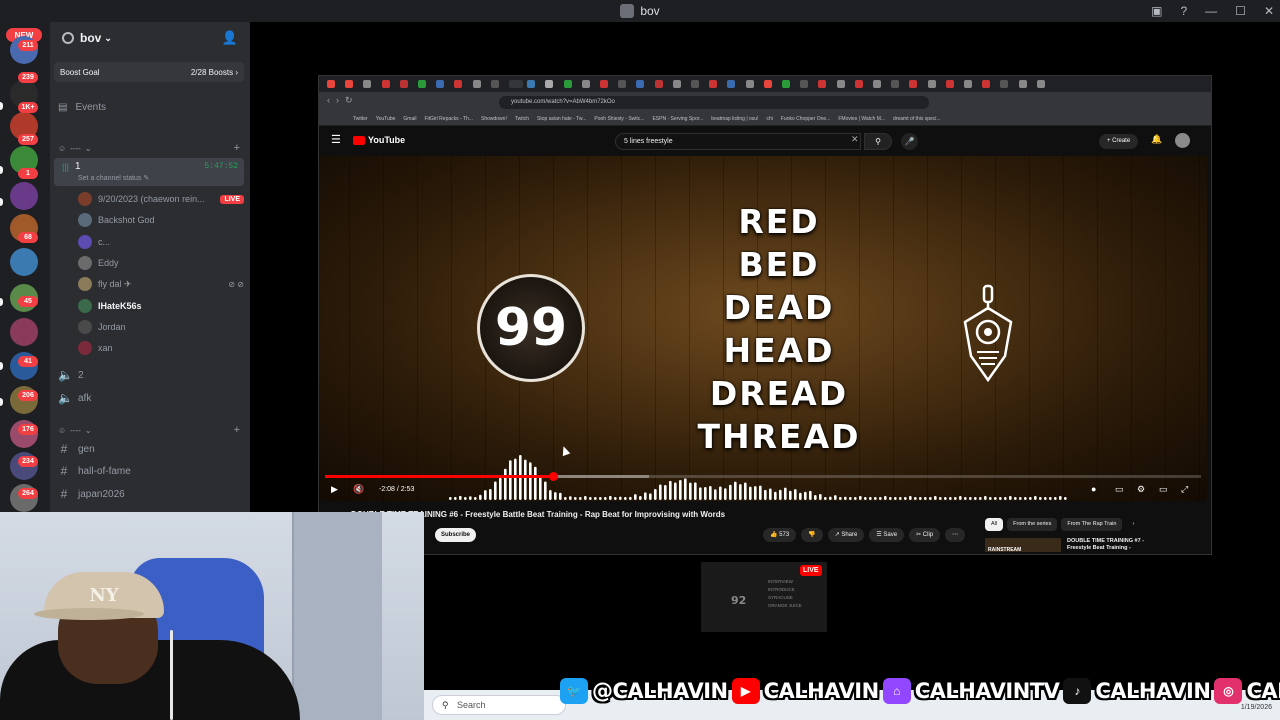 The width and height of the screenshot is (1280, 720). I want to click on text-channel-gen: # gen, so click(76, 449).